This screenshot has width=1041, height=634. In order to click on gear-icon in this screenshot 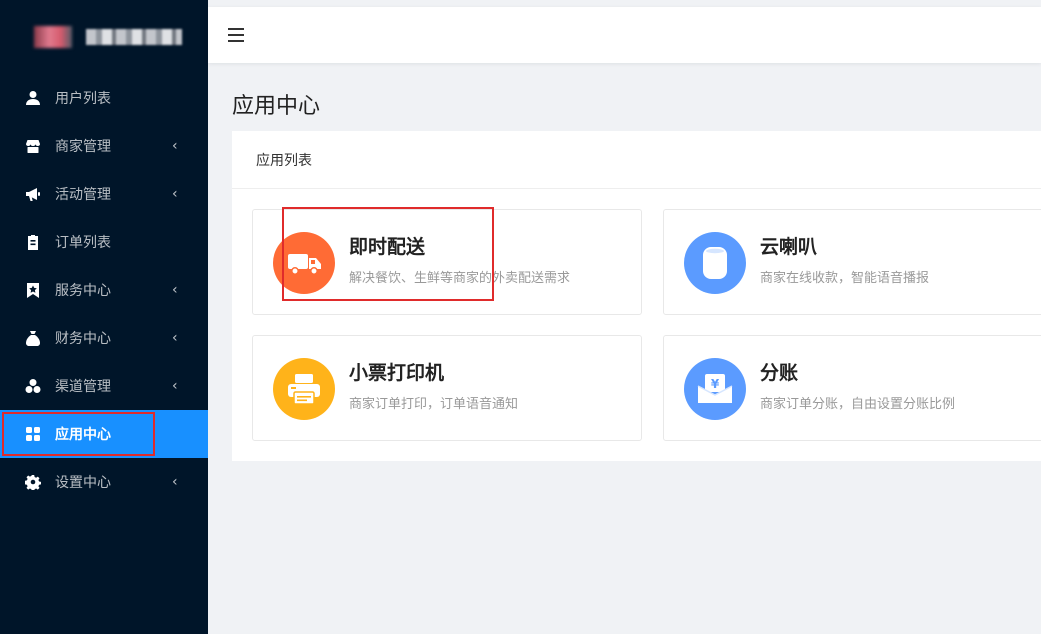, I will do `click(33, 482)`.